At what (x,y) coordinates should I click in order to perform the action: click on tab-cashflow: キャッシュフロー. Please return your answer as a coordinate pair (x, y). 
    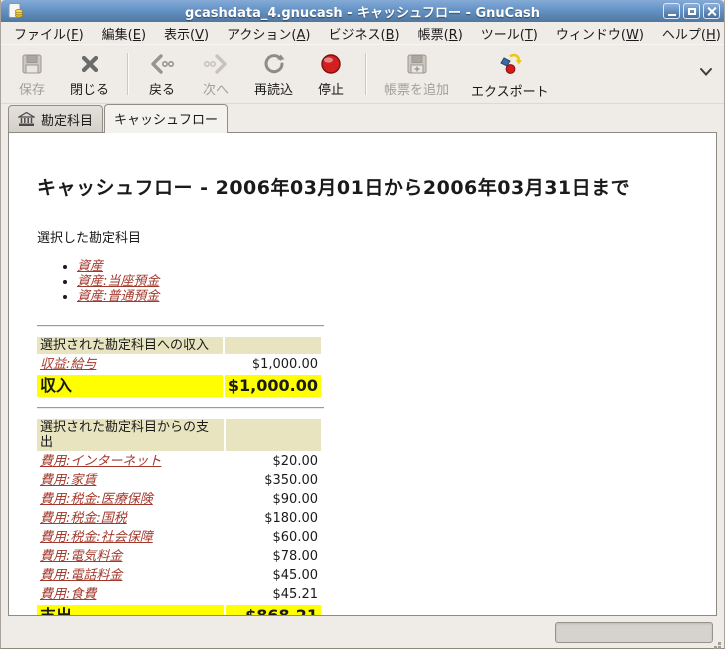
    Looking at the image, I should click on (166, 118).